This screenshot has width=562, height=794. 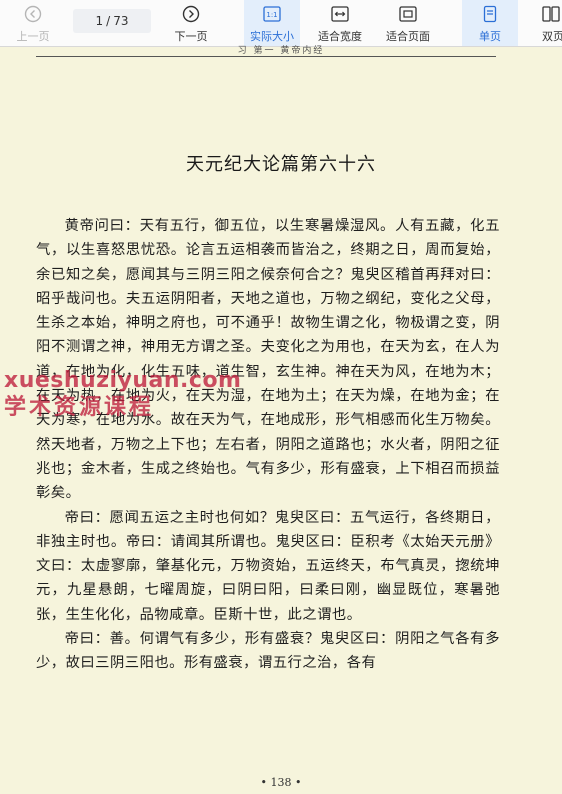 What do you see at coordinates (266, 56) in the screenshot?
I see `header-rule` at bounding box center [266, 56].